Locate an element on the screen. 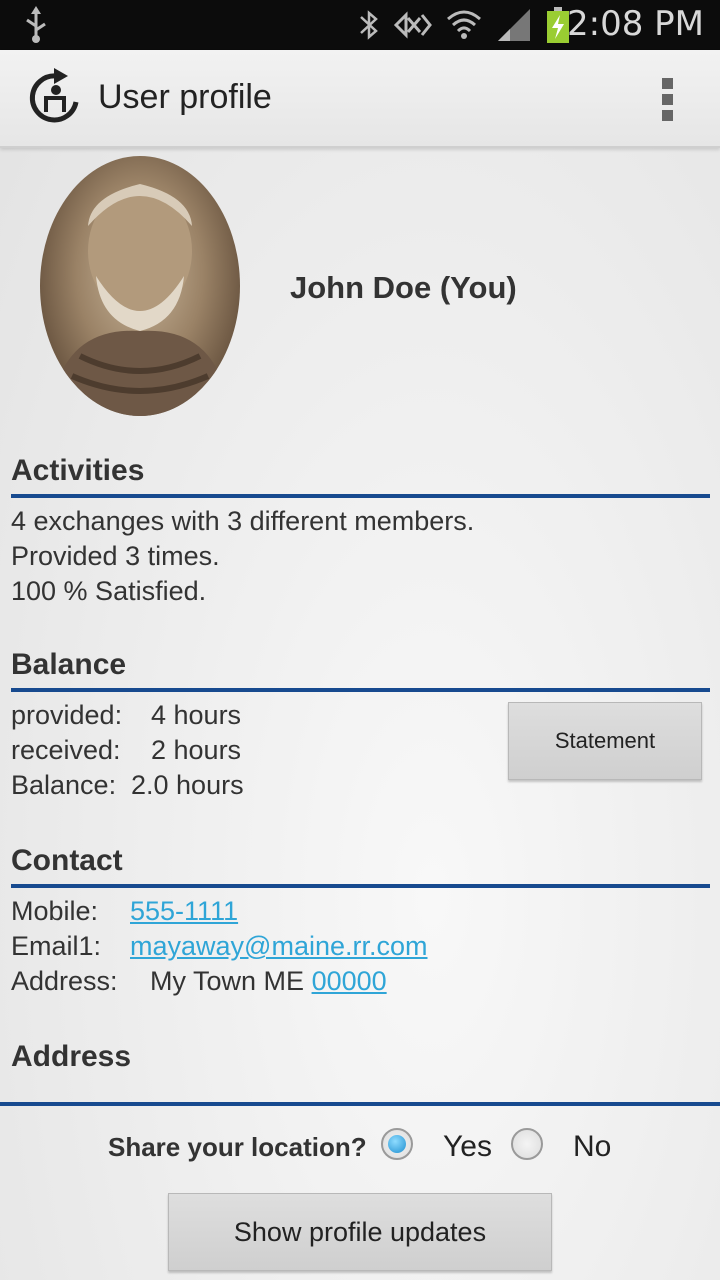 The image size is (720, 1280). email-link: mayaway@maine.rr.com is located at coordinates (279, 946).